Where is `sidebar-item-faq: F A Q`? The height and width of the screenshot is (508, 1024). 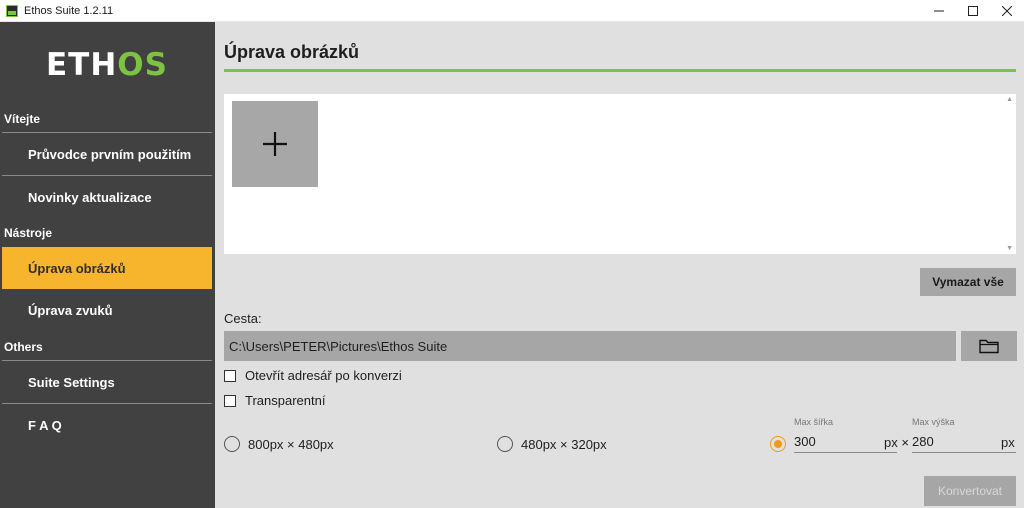
sidebar-item-faq: F A Q is located at coordinates (107, 425).